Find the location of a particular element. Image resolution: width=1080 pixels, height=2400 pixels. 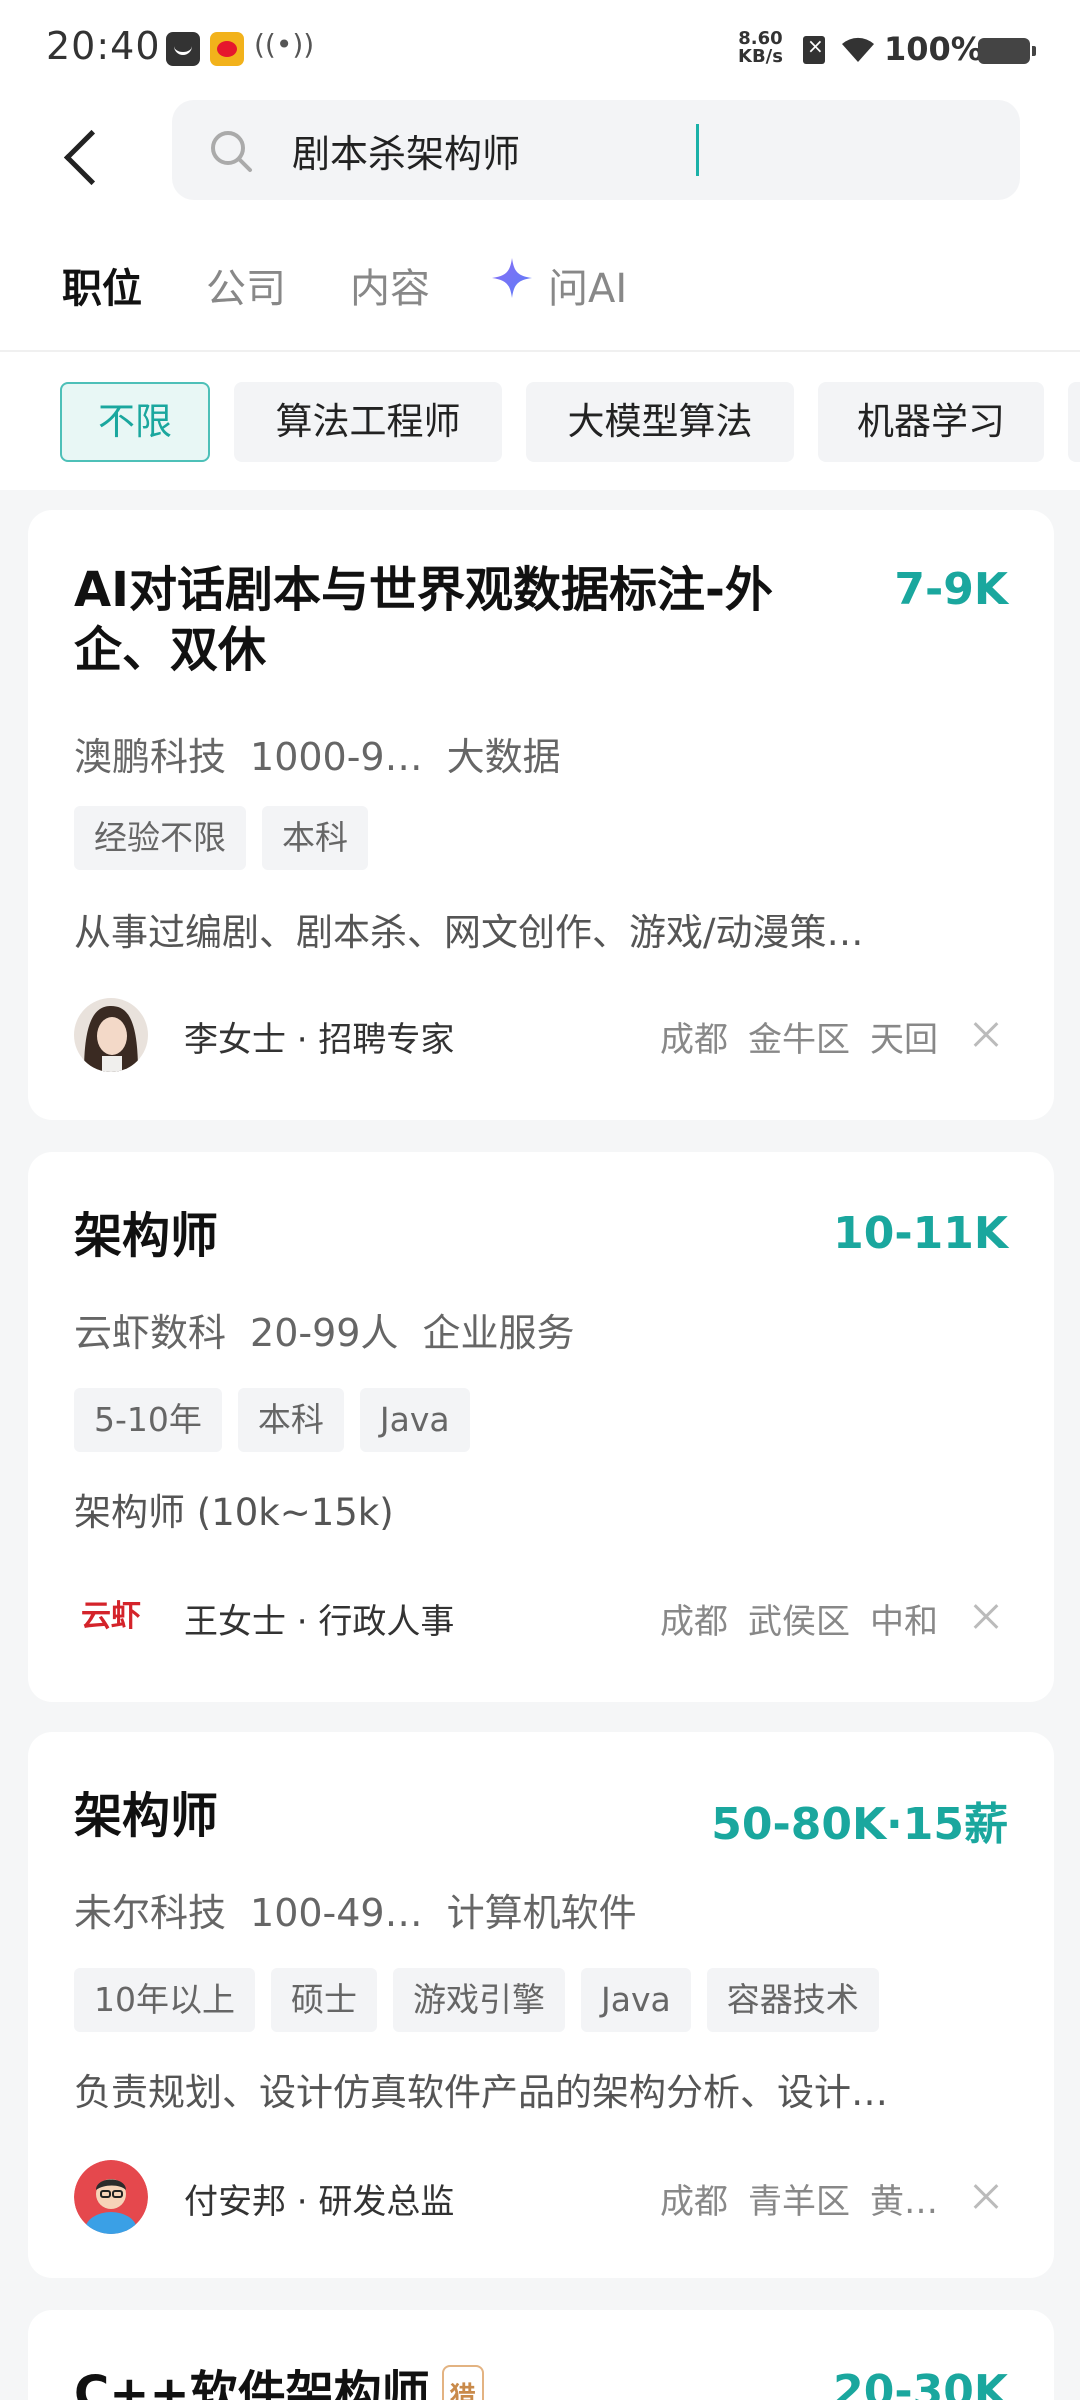

ai-sparkle-icon is located at coordinates (512, 278).